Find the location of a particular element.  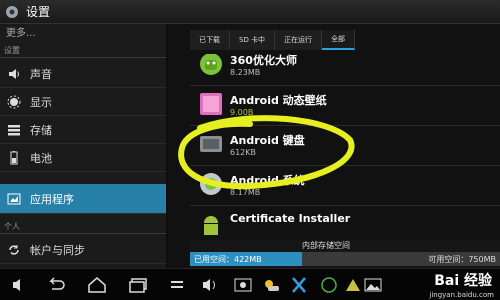

gallery-icon is located at coordinates (373, 285).